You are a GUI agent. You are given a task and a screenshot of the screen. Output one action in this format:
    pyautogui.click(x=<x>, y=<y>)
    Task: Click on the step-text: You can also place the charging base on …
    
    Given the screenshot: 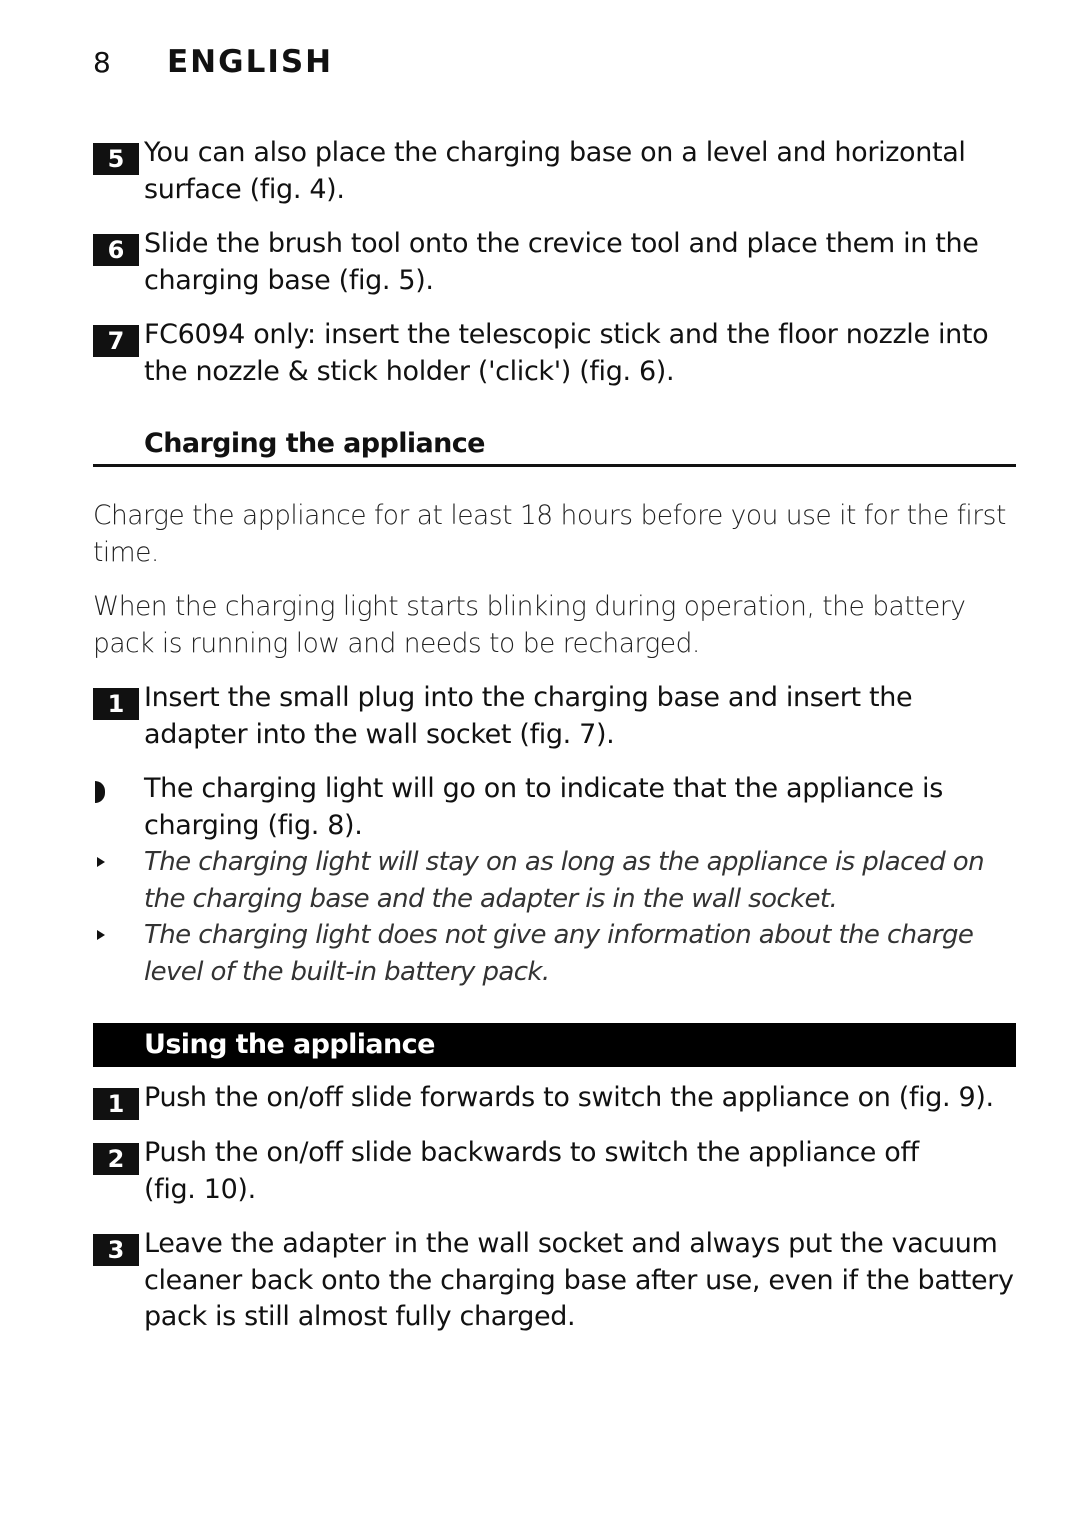 What is the action you would take?
    pyautogui.click(x=555, y=171)
    